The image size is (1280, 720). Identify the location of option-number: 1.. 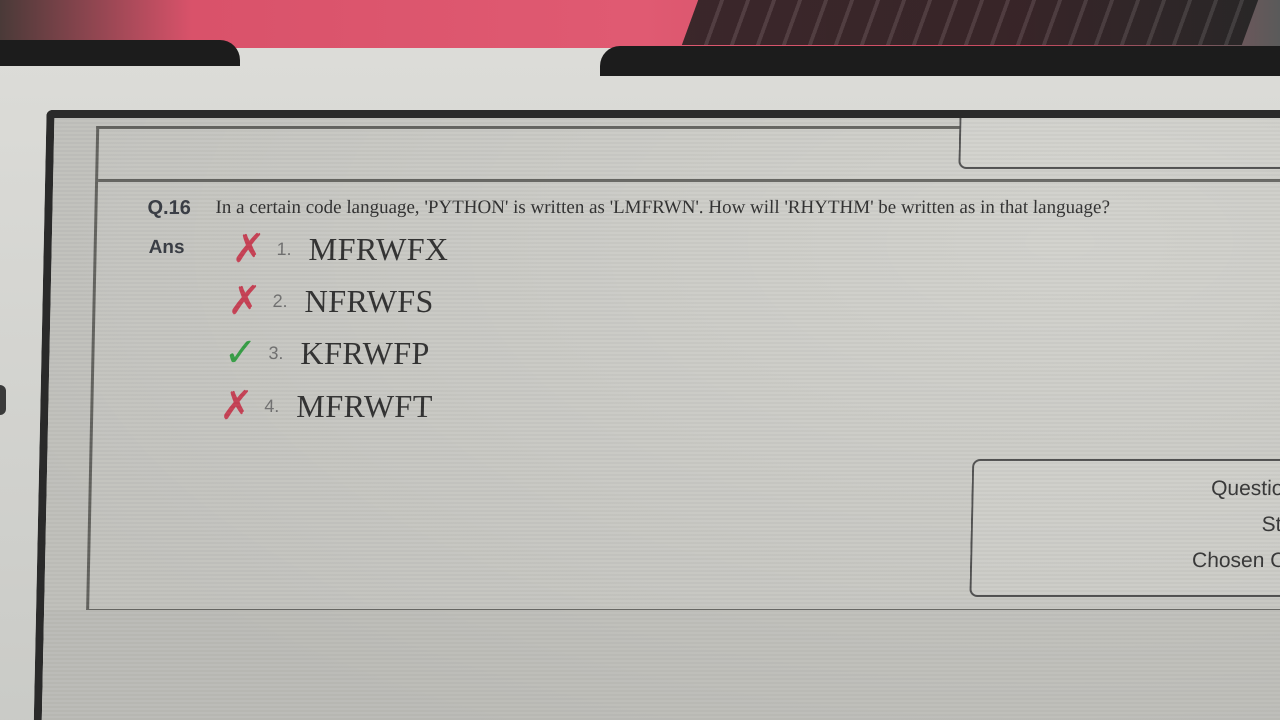
(284, 248).